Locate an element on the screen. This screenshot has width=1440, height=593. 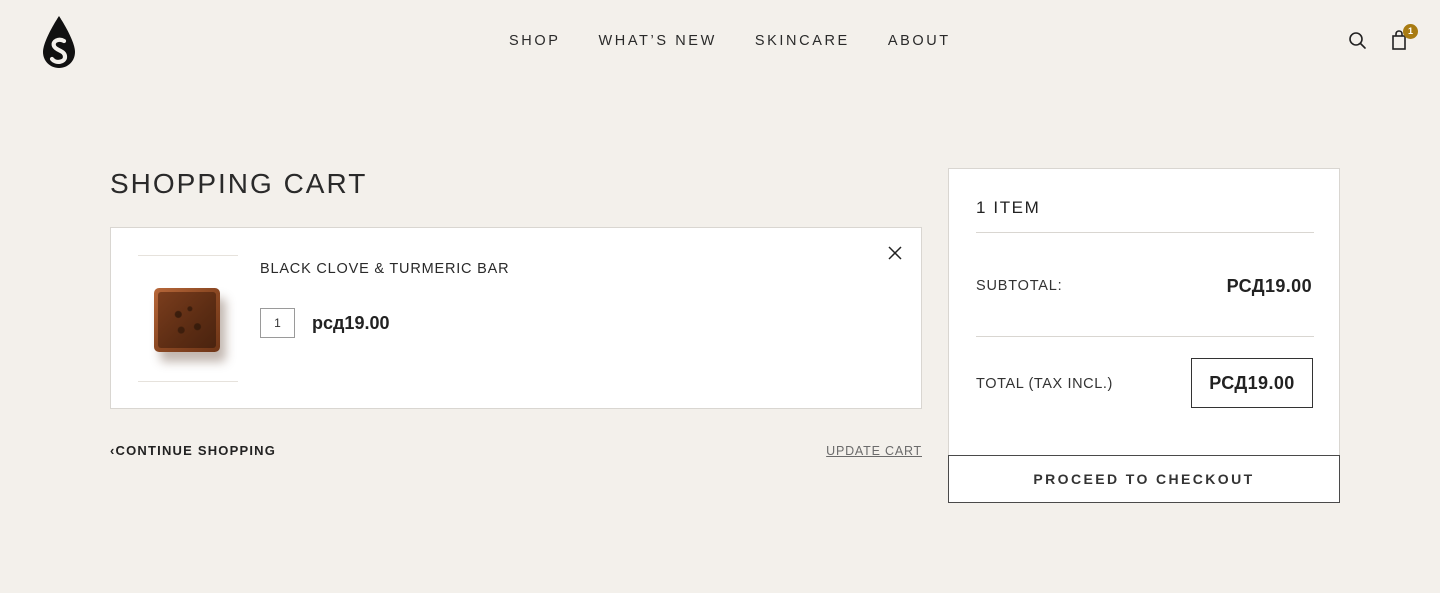
item-count: 1 ITEM is located at coordinates (1008, 207).